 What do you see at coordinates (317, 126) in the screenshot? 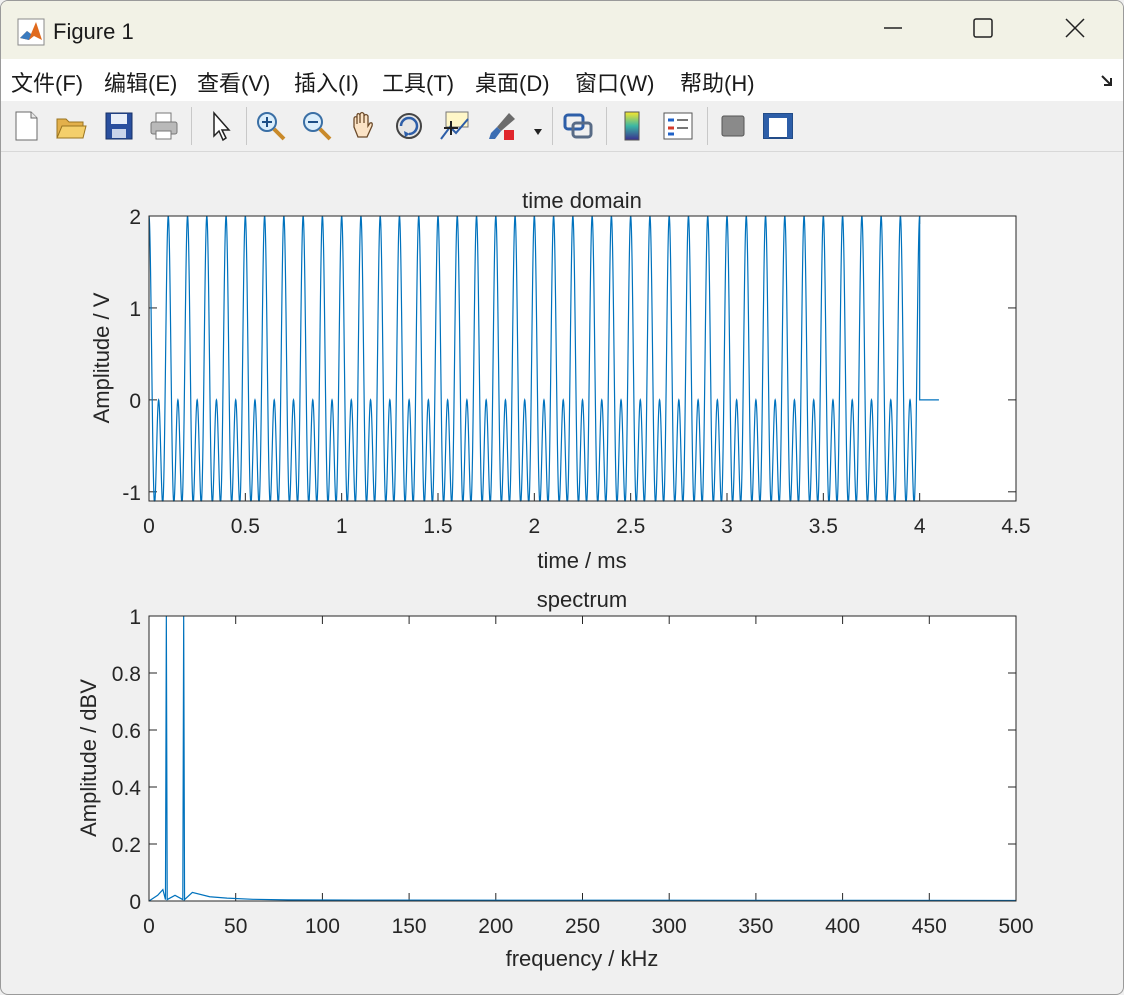
I see `zoom-out-icon` at bounding box center [317, 126].